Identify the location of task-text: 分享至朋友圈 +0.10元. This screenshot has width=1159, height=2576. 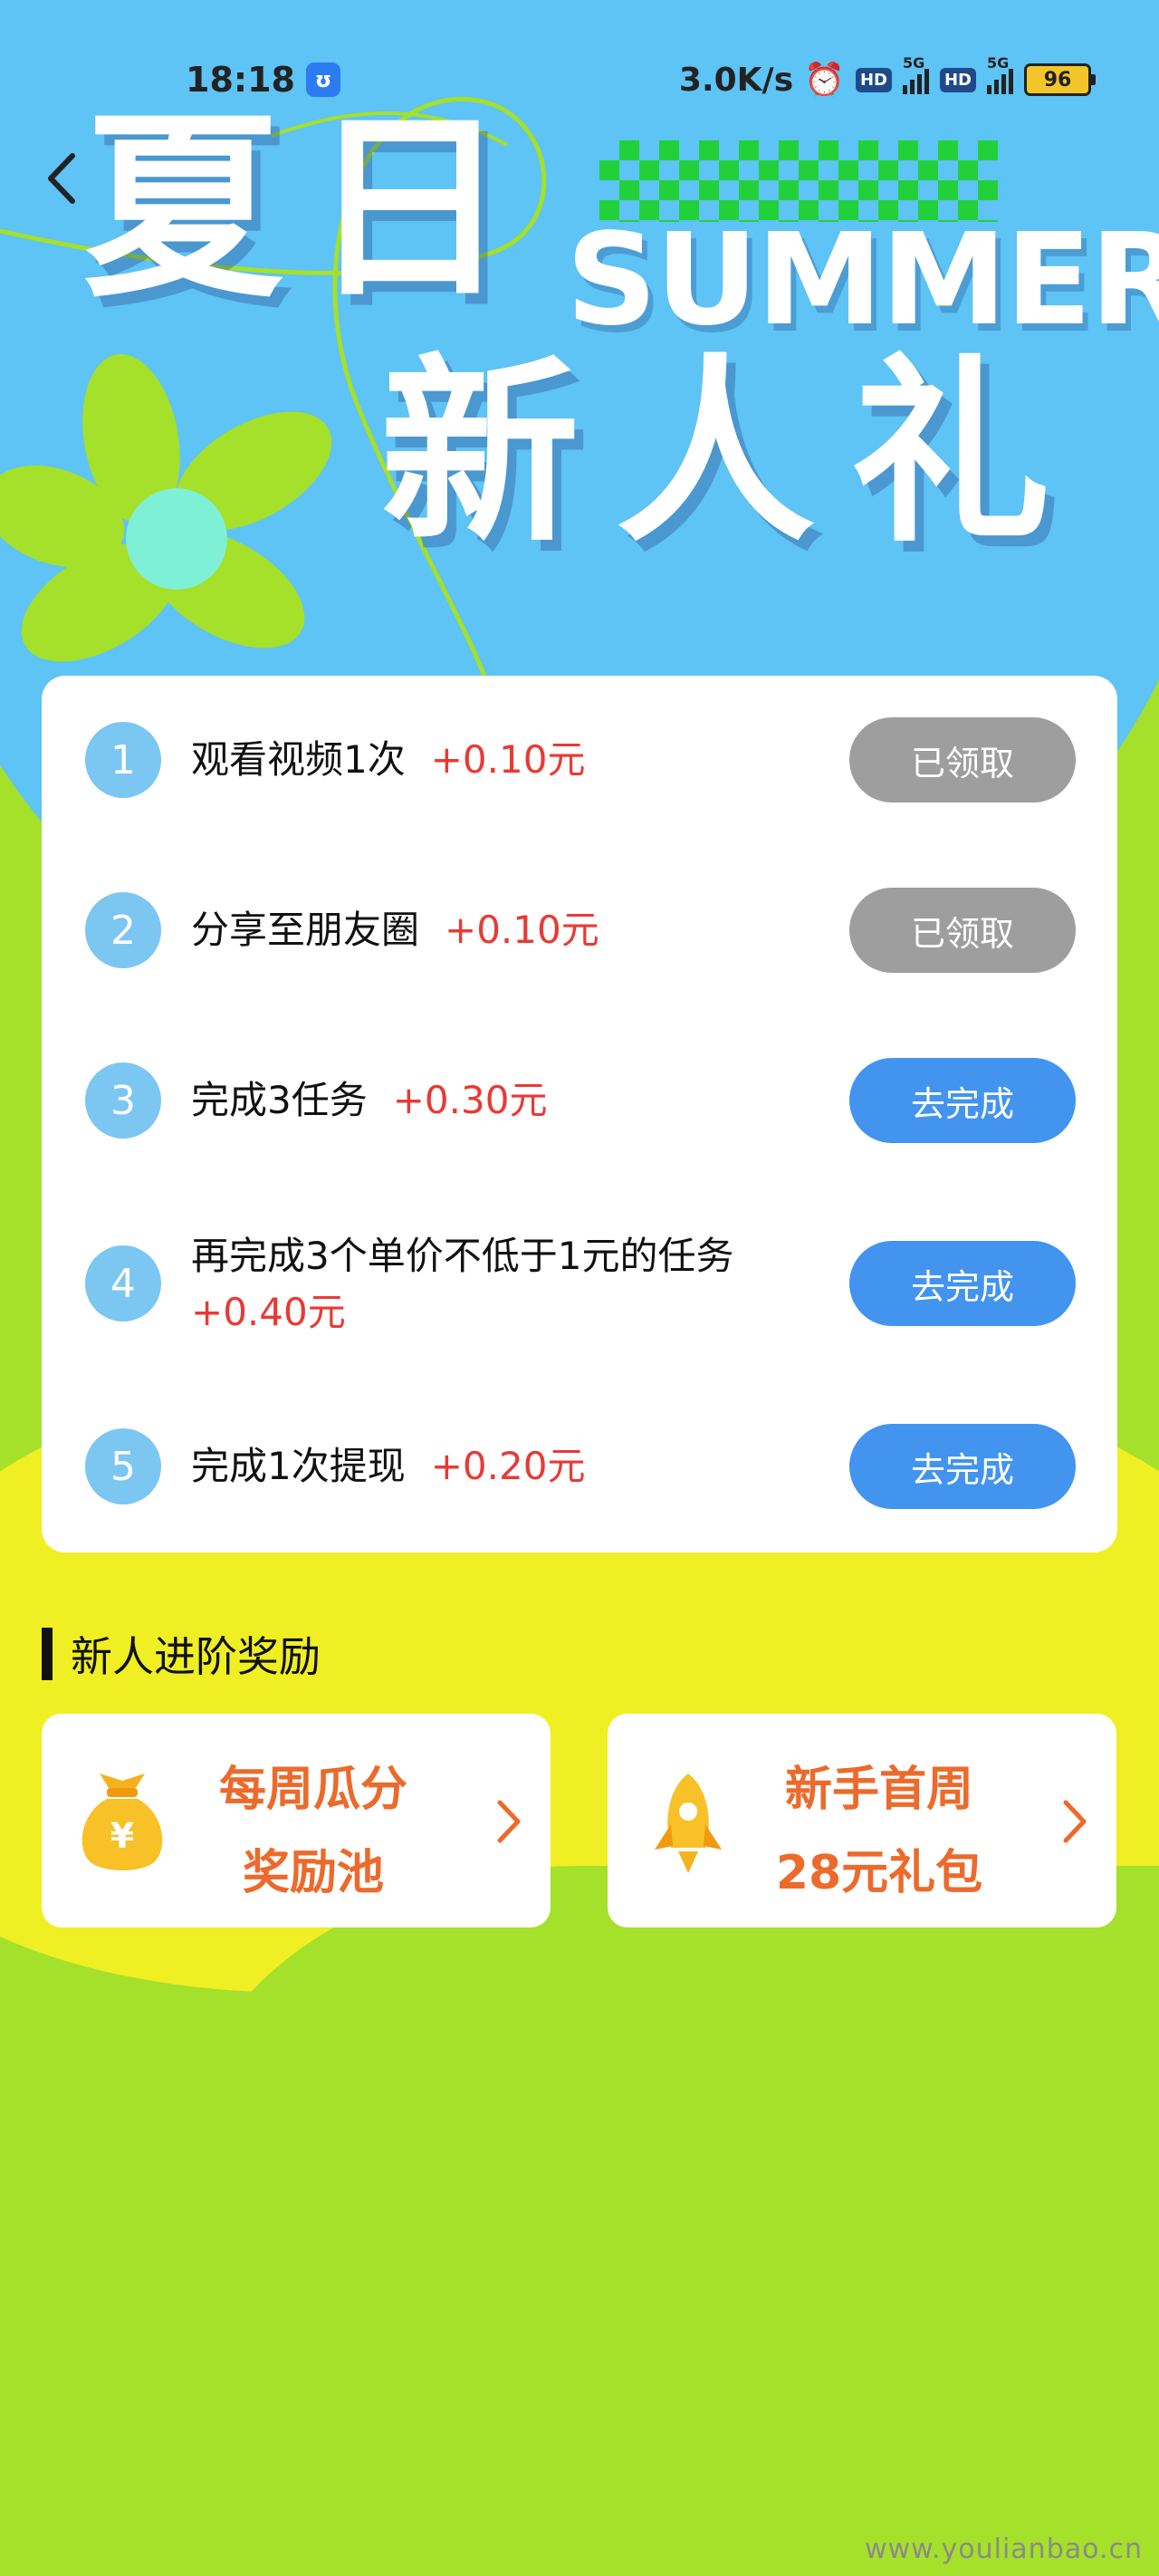
(395, 930).